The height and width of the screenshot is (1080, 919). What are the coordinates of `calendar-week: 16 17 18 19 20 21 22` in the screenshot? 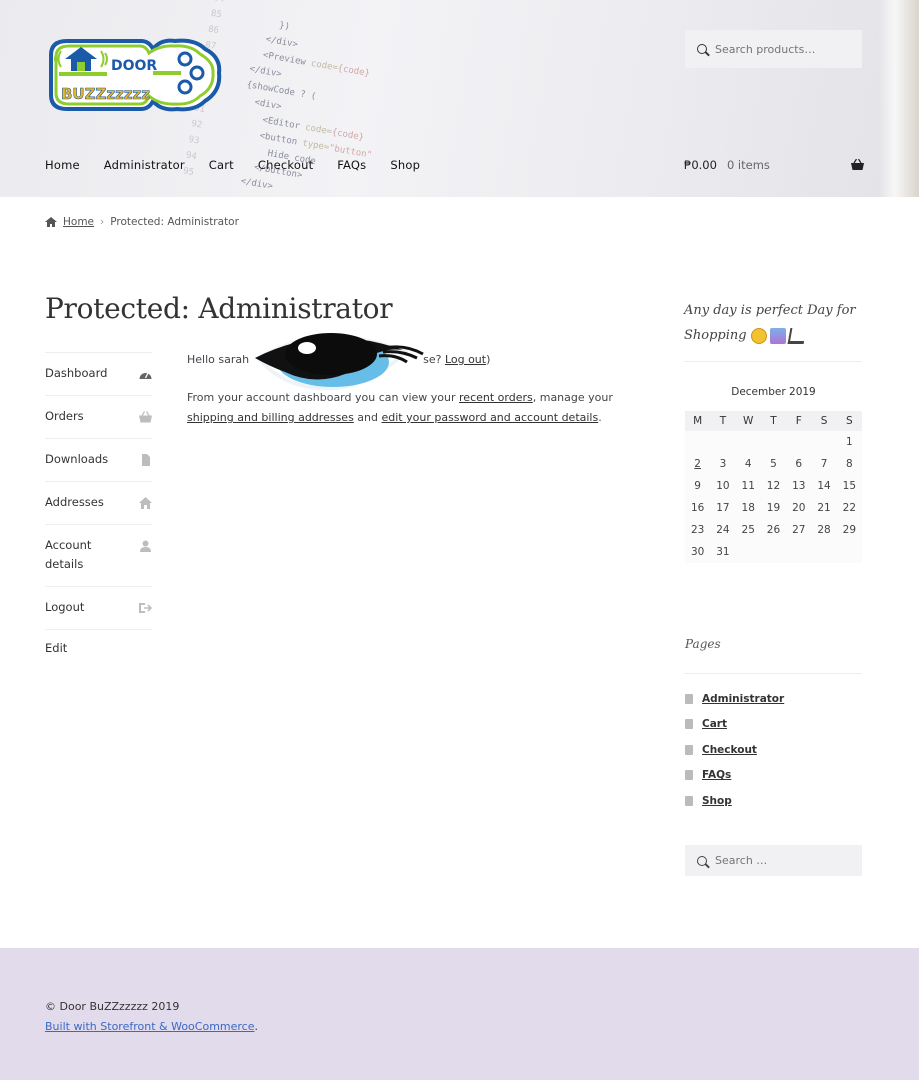 It's located at (773, 508).